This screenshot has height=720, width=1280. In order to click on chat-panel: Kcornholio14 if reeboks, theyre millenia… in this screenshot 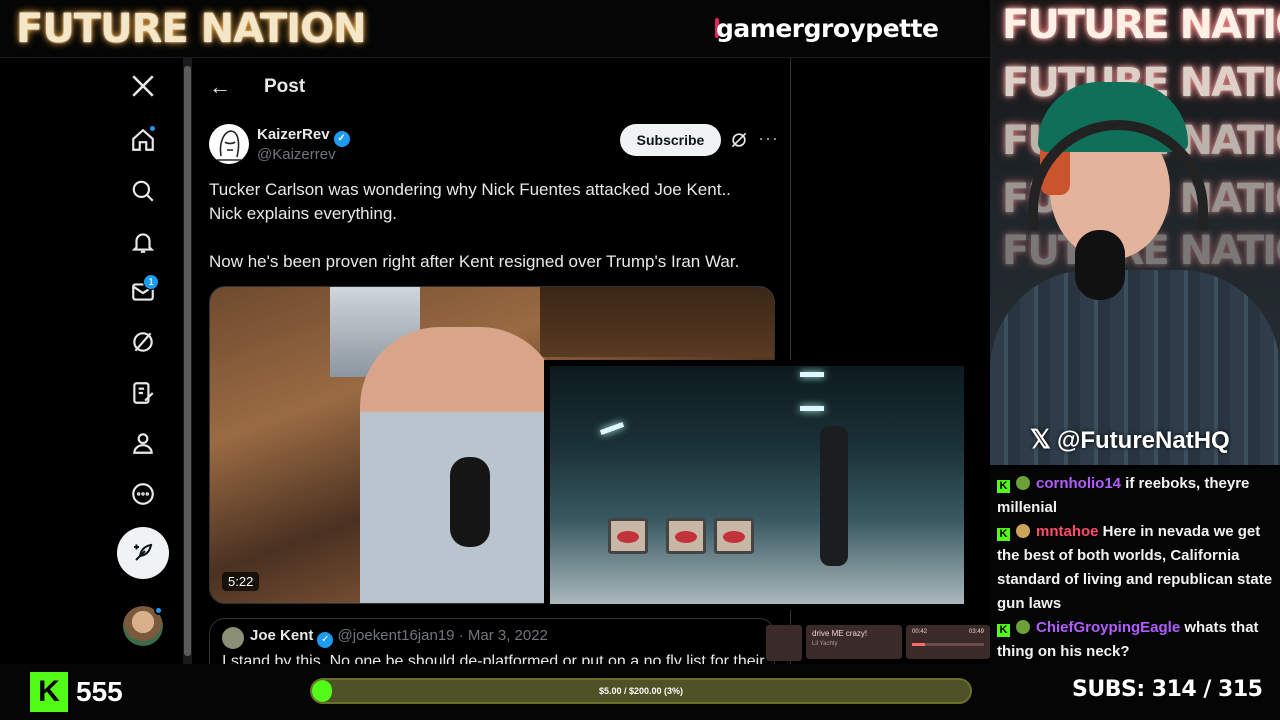, I will do `click(1135, 566)`.